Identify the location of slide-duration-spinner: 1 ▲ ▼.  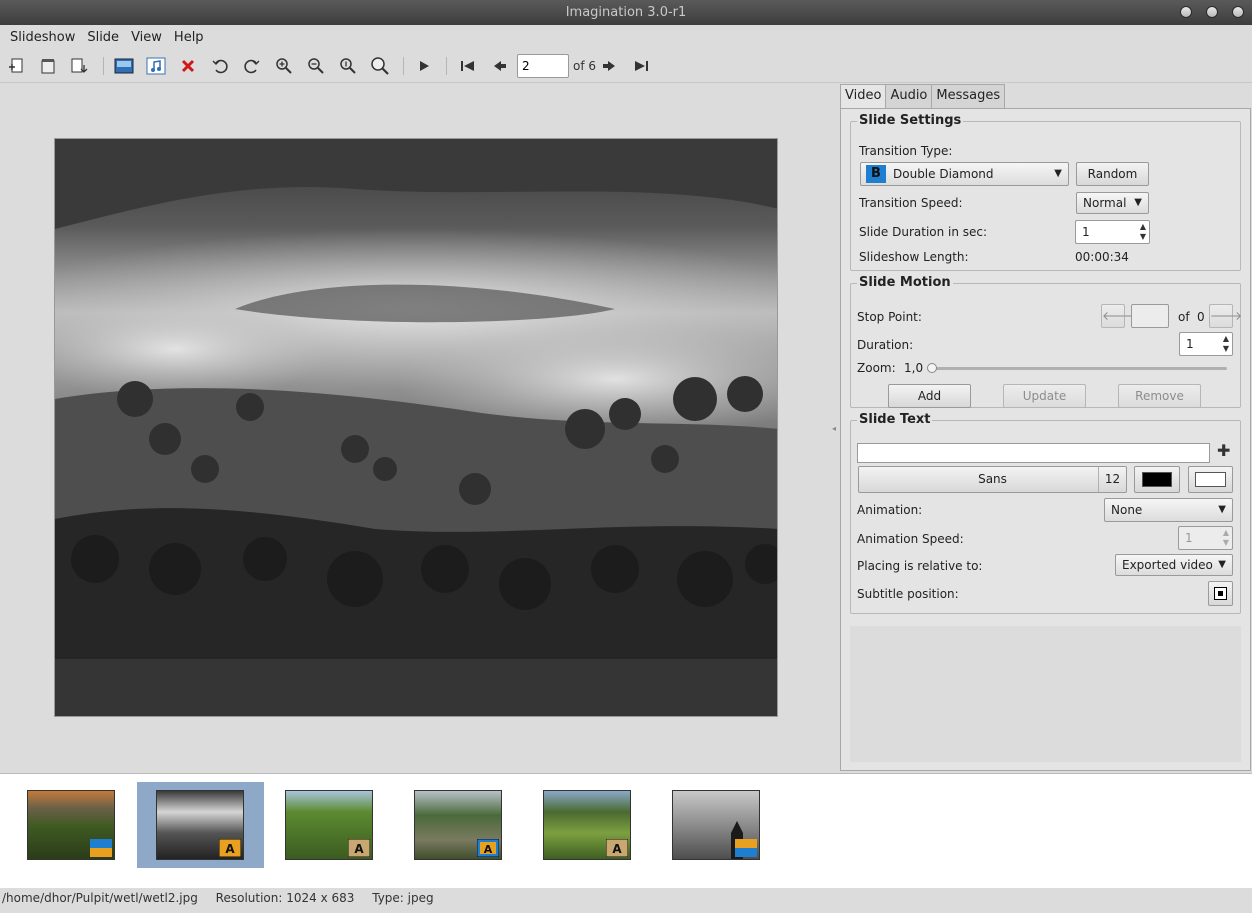
(1112, 232).